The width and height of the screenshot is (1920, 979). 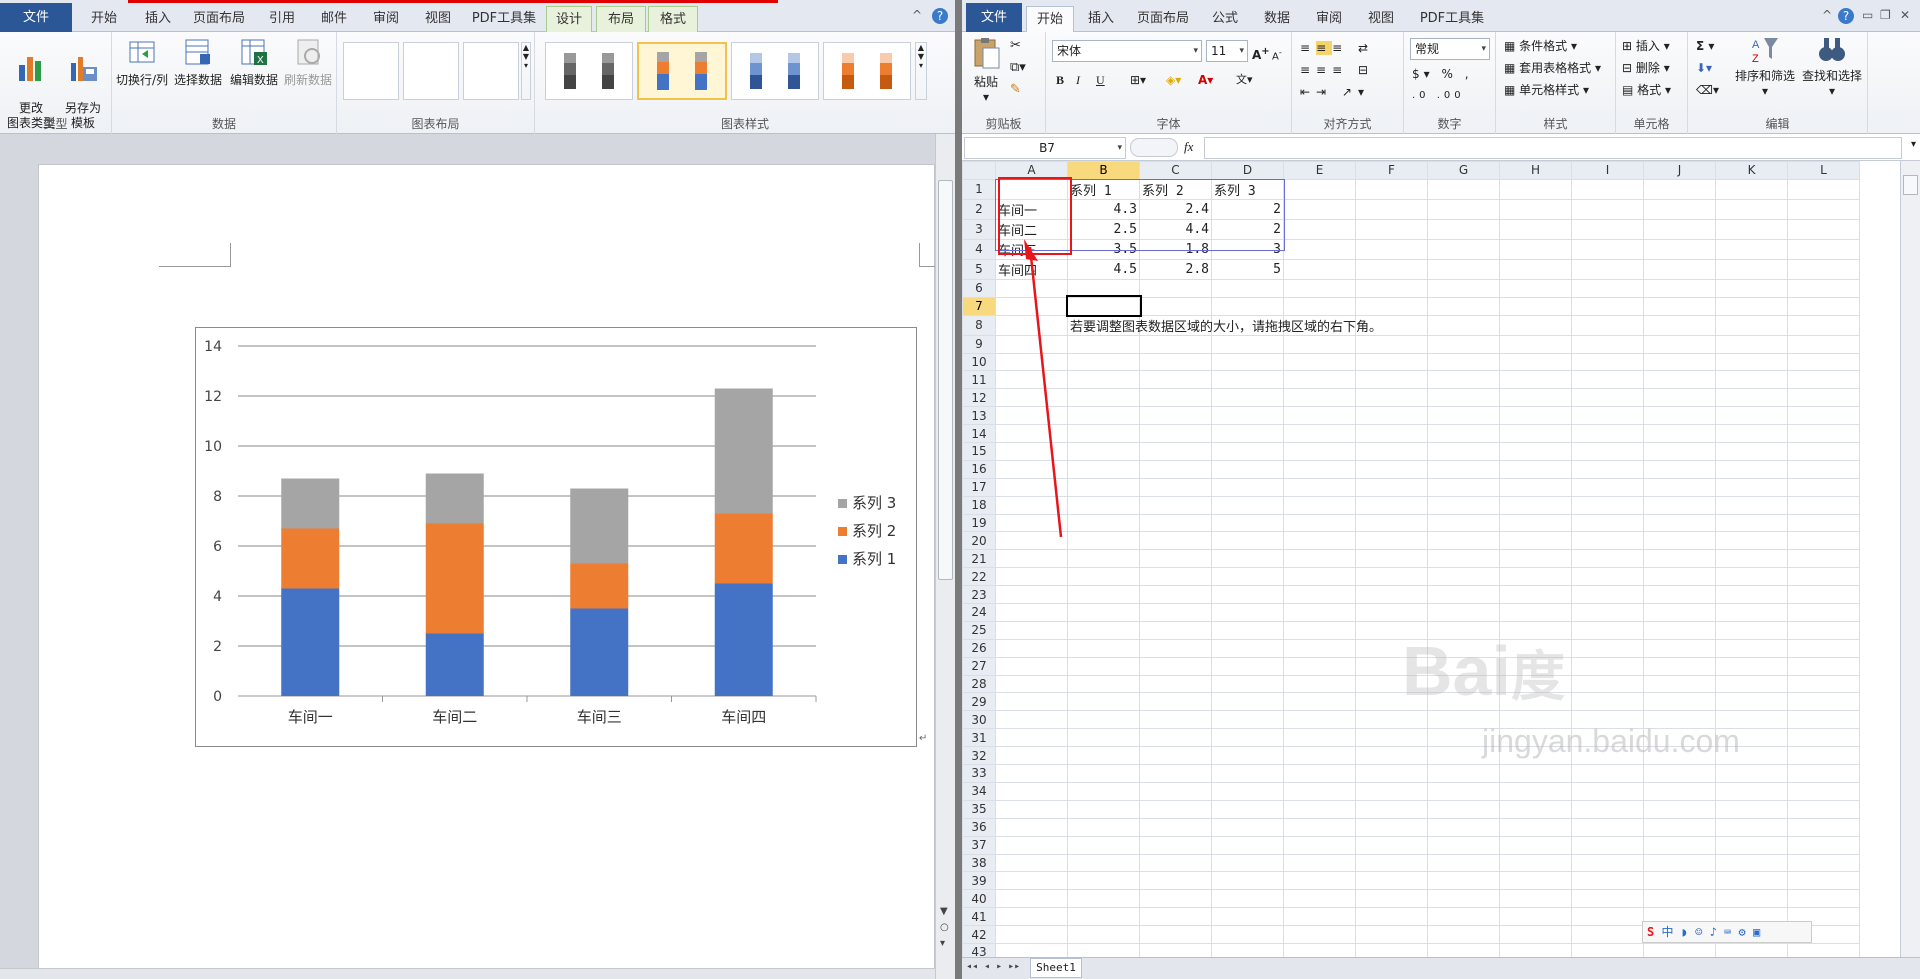 I want to click on cell-j15, so click(x=1679, y=451).